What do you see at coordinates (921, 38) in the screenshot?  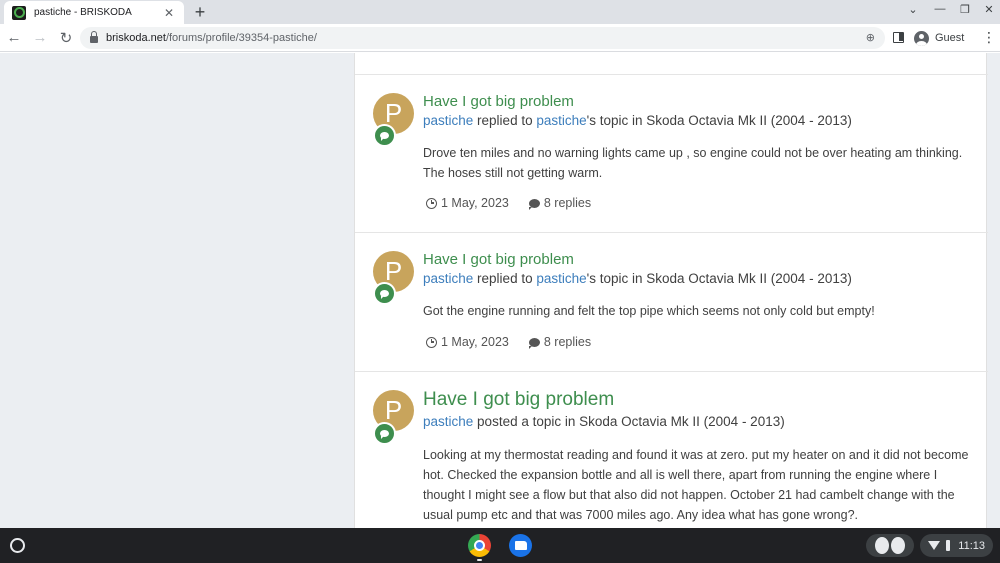 I see `guest-avatar-icon` at bounding box center [921, 38].